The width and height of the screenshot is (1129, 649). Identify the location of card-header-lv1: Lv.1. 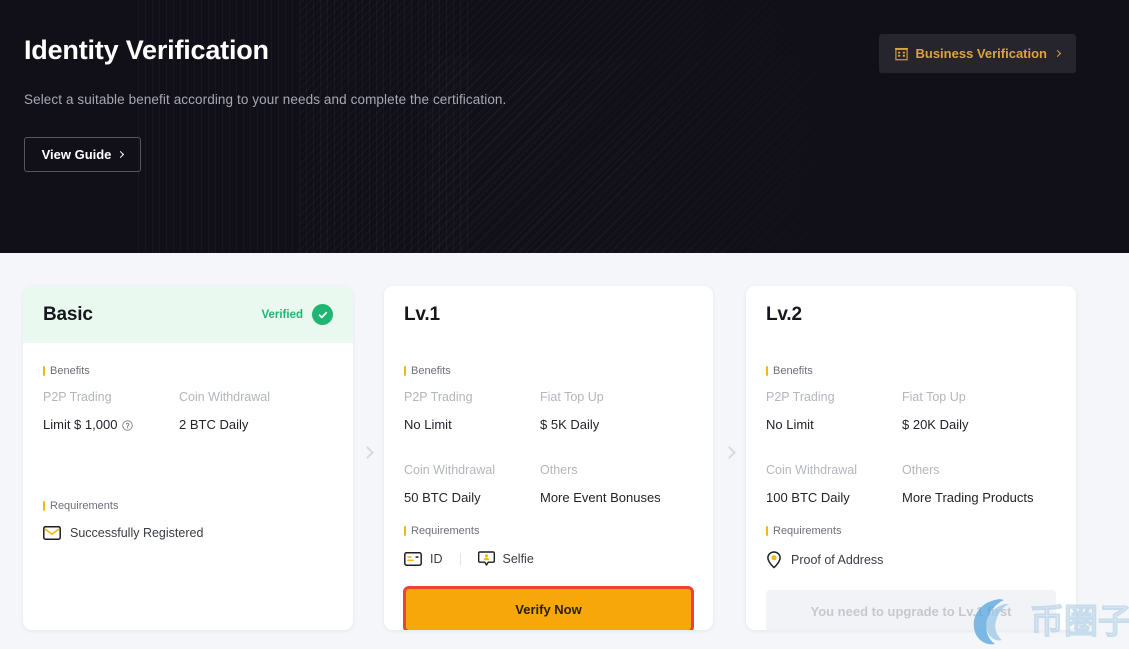
(548, 314).